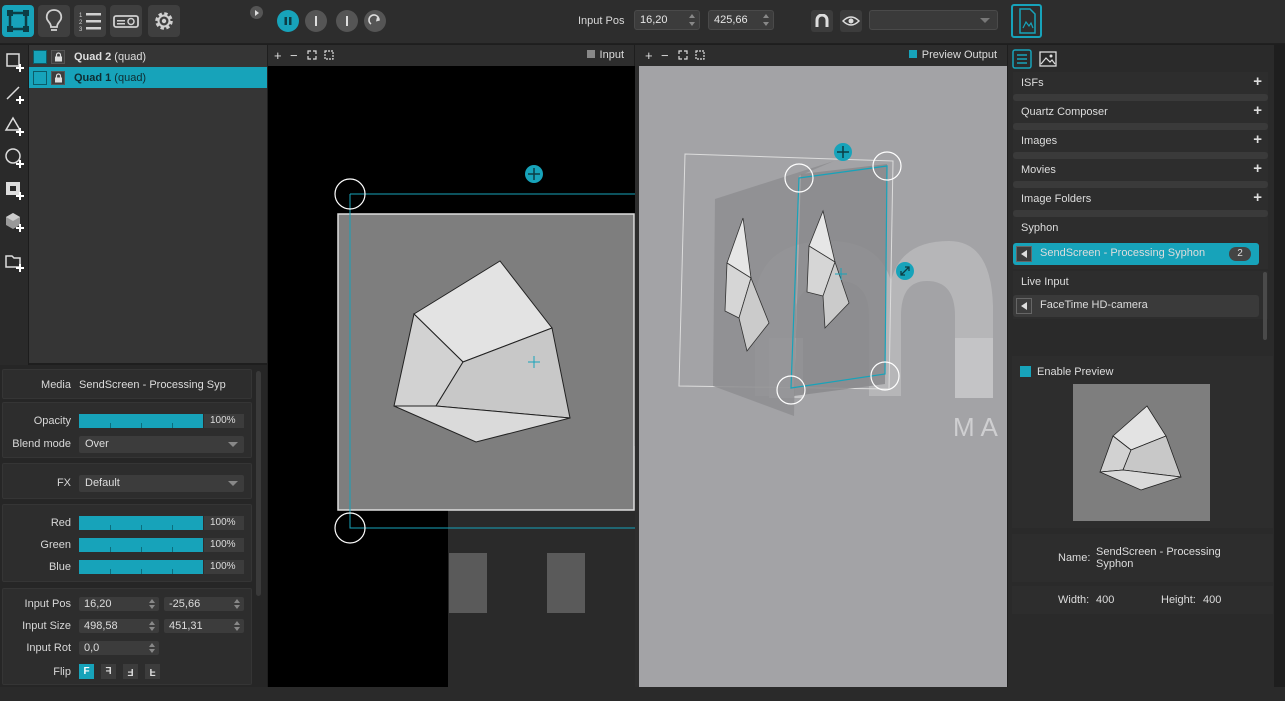 This screenshot has height=701, width=1285. I want to click on green-slider, so click(141, 545).